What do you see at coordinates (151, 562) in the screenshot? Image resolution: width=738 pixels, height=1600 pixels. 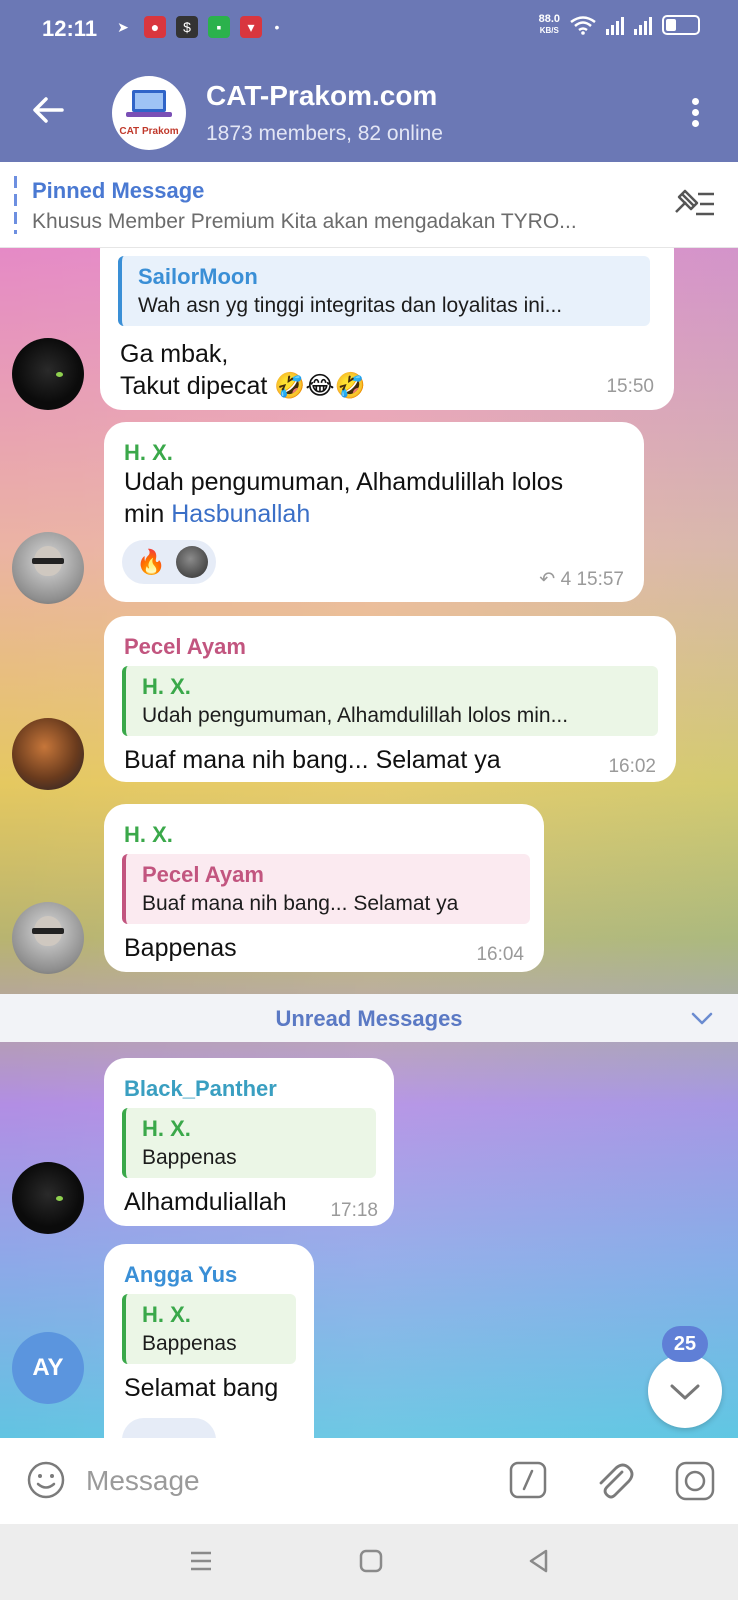 I see `fire-reaction: 🔥` at bounding box center [151, 562].